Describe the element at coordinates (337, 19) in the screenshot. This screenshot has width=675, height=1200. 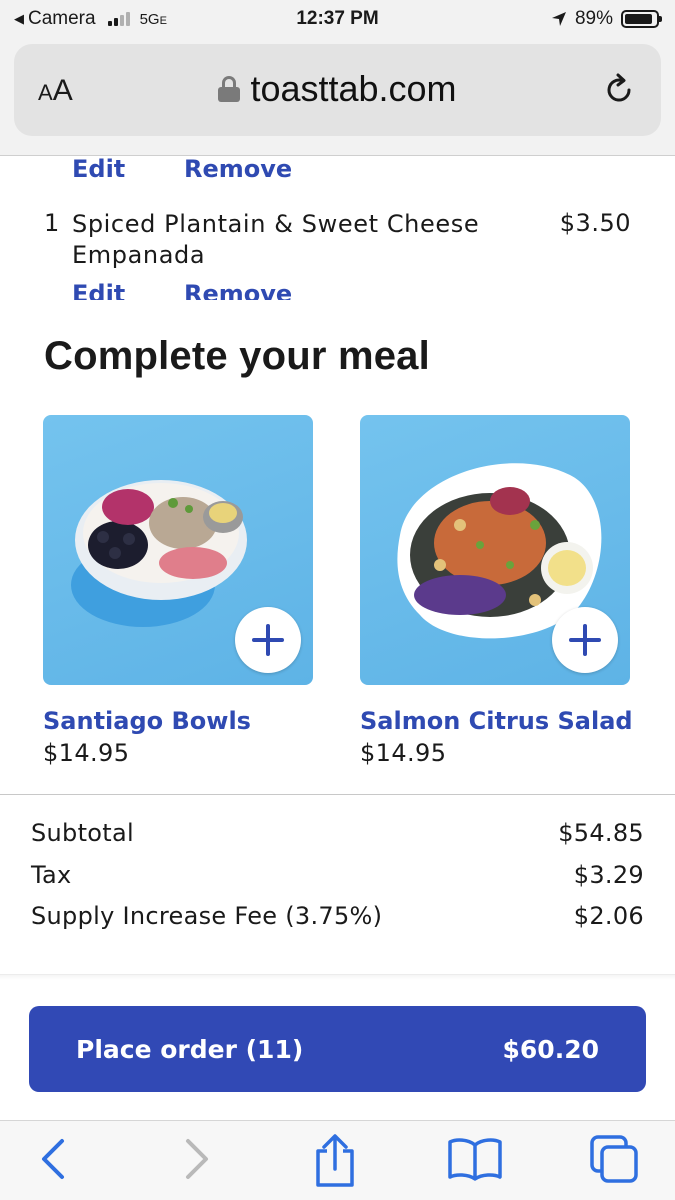
I see `status-bar: ◀ Camera 5GE 12:37 PM 89%` at that location.